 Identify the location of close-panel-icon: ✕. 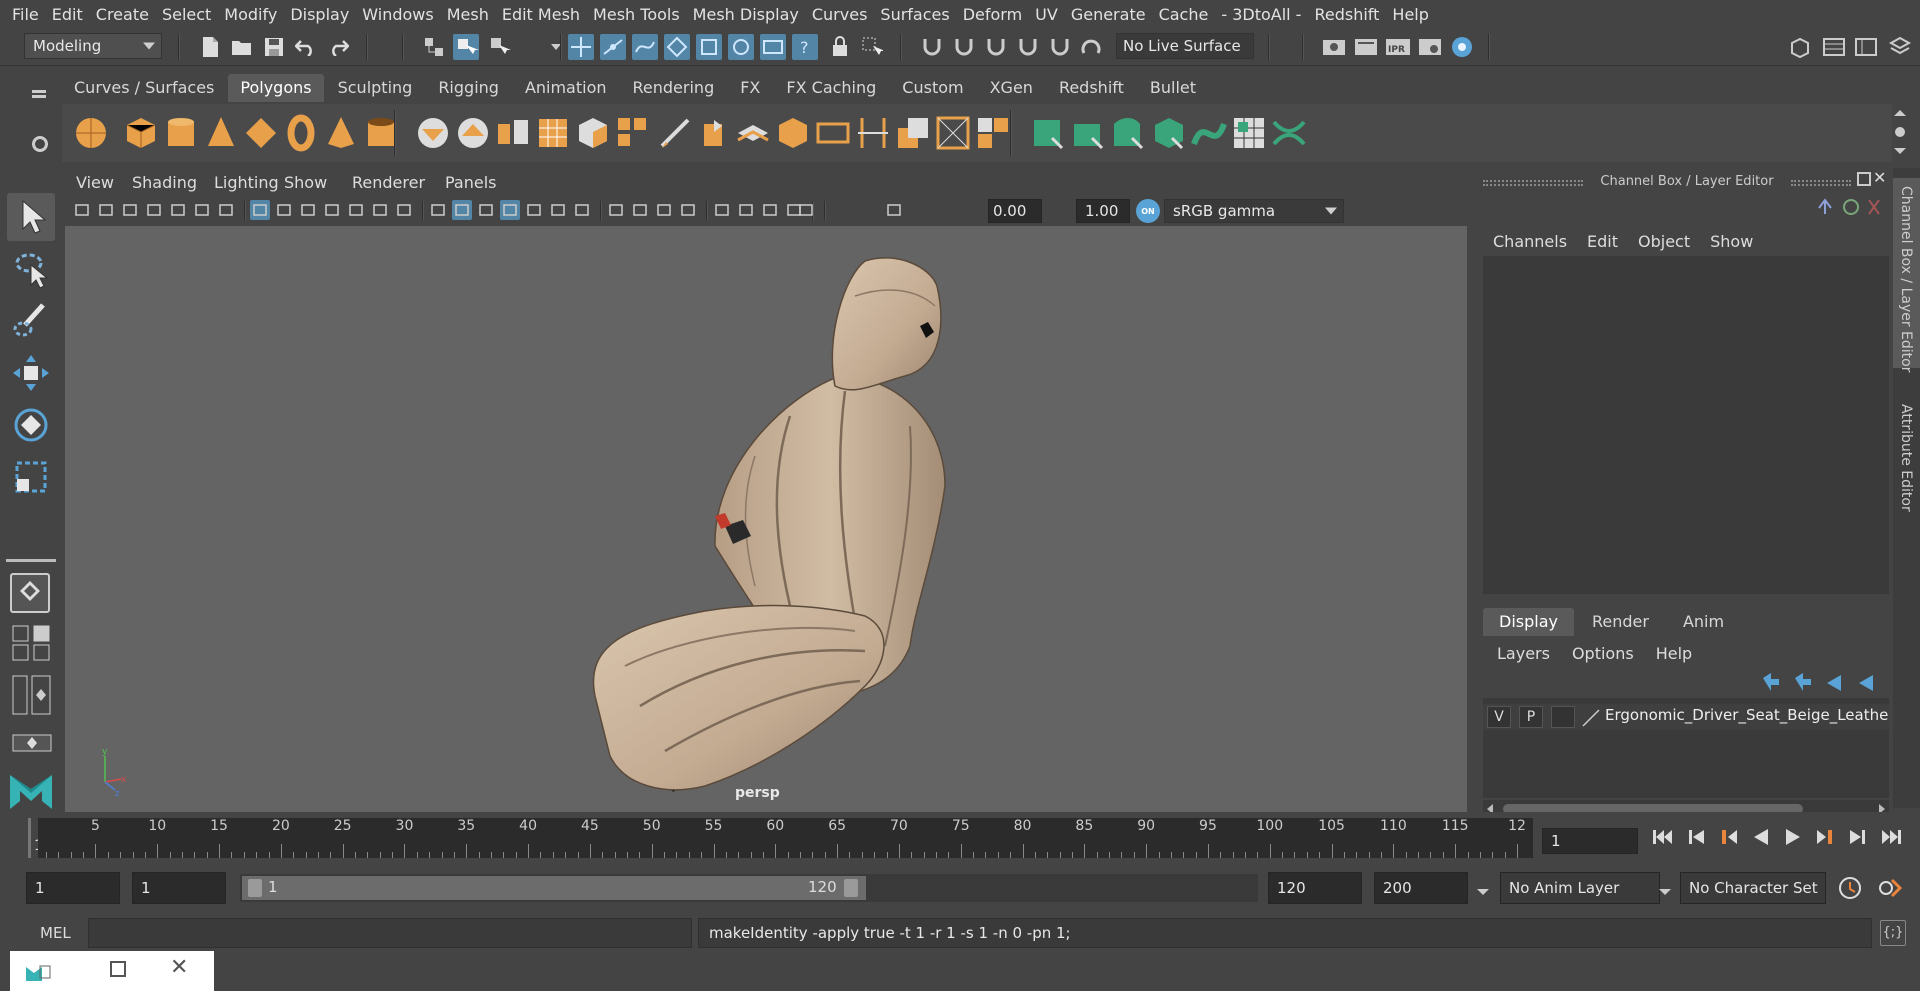
(1881, 178).